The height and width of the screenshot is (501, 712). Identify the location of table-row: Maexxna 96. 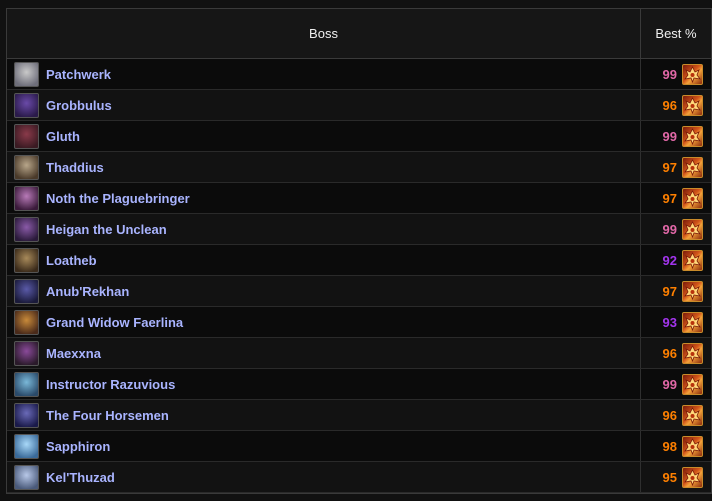
(359, 353).